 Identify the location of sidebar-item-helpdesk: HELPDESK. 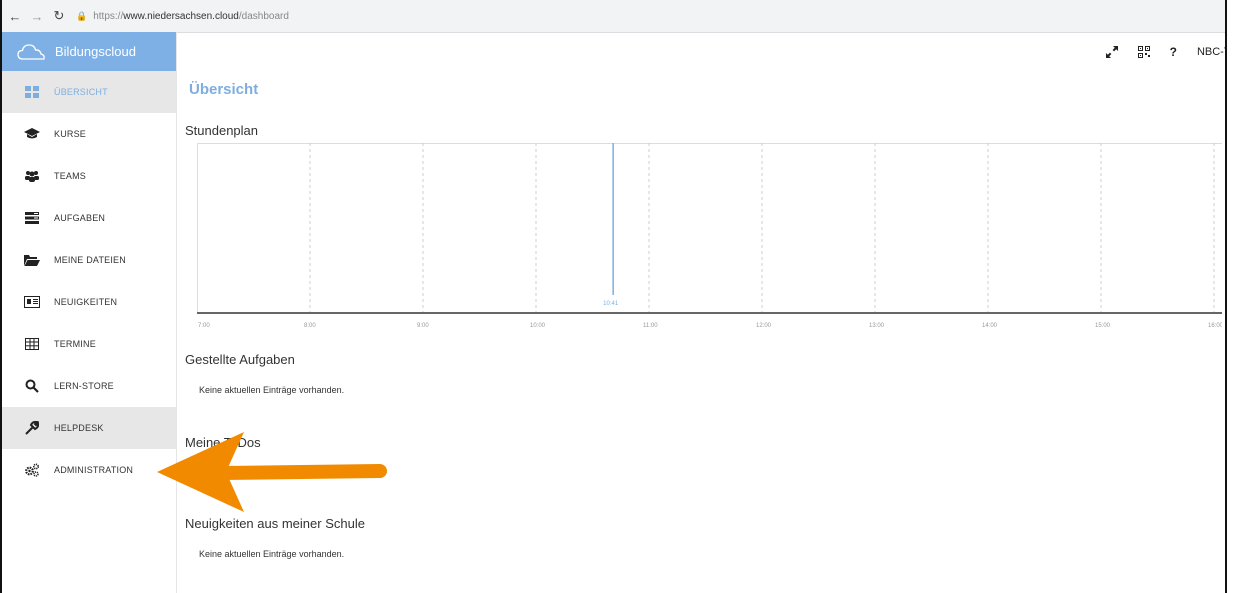
(89, 428).